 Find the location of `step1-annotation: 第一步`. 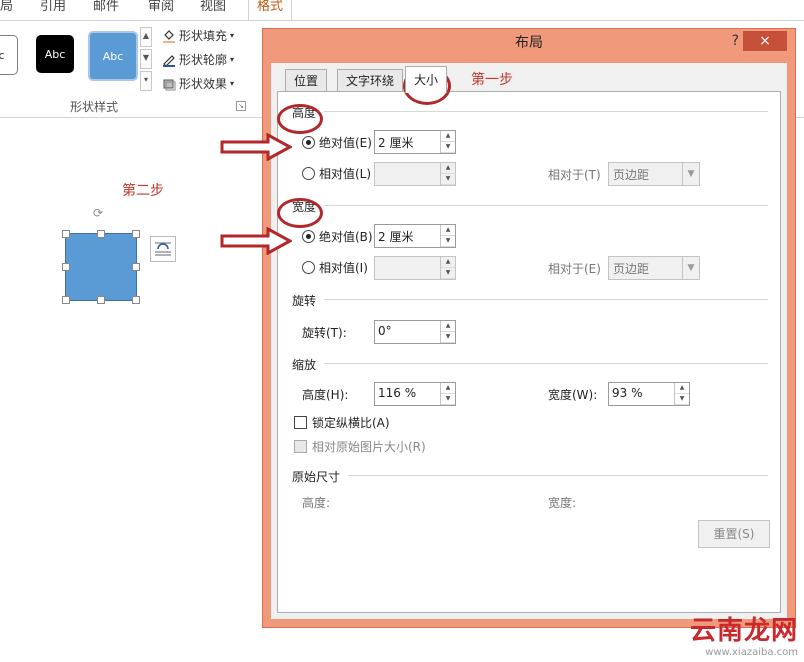

step1-annotation: 第一步 is located at coordinates (492, 80).